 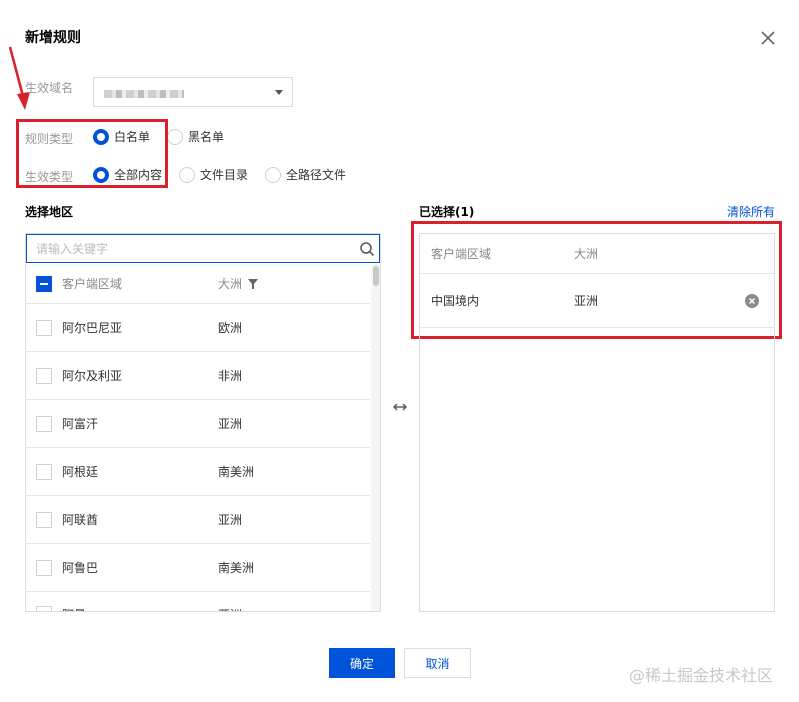 I want to click on chevron-down-icon, so click(x=279, y=92).